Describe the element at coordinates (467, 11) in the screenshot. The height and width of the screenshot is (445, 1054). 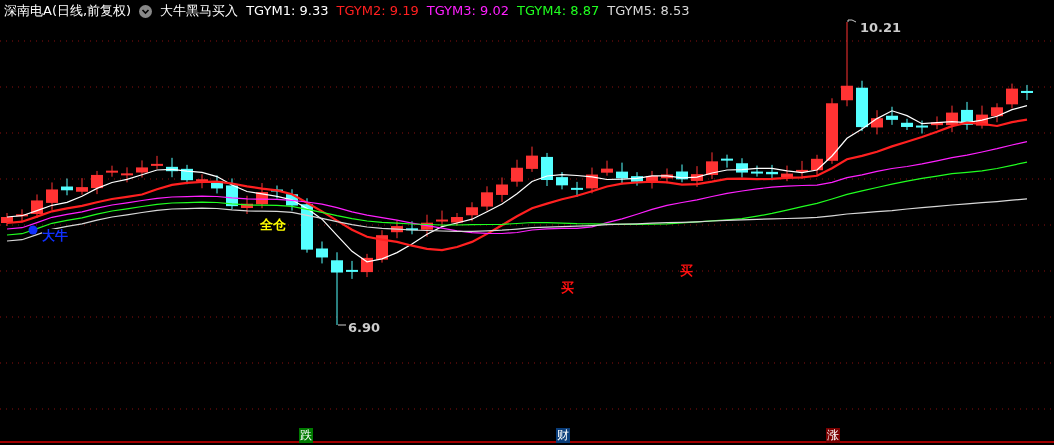
I see `indicator-value: TGYM3: 9.02` at that location.